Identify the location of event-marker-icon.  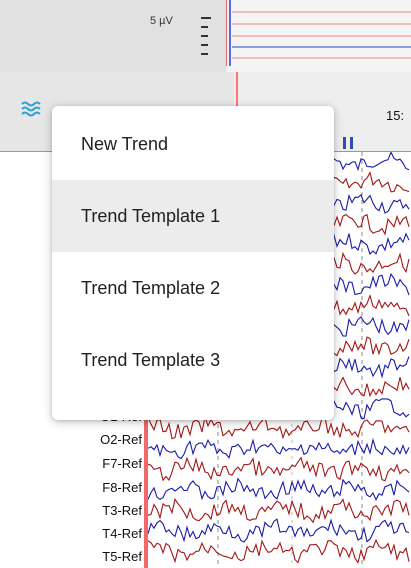
(351, 143).